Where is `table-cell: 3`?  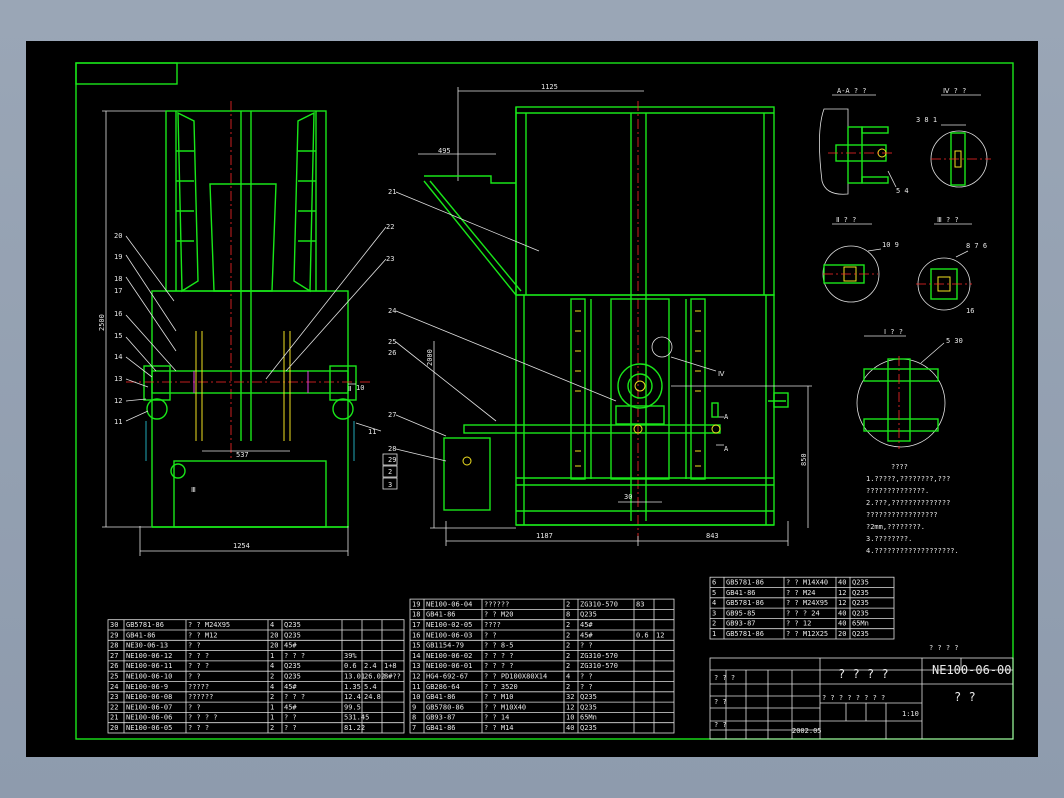
table-cell: 3 is located at coordinates (714, 613).